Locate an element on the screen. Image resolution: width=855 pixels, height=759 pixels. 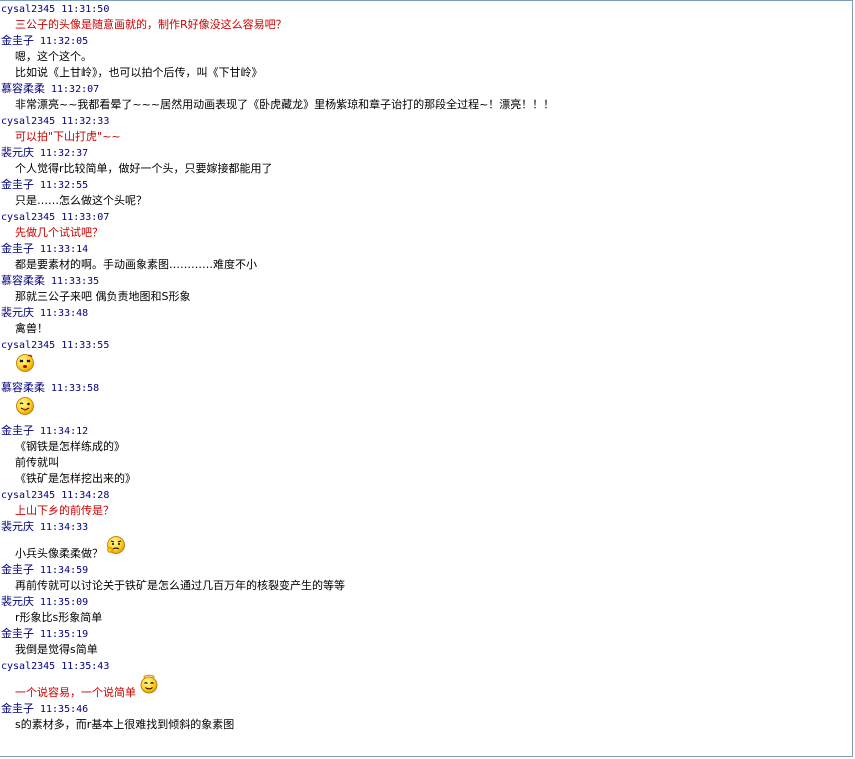
message-header: 金圭子 11:35:19 is located at coordinates (426, 634).